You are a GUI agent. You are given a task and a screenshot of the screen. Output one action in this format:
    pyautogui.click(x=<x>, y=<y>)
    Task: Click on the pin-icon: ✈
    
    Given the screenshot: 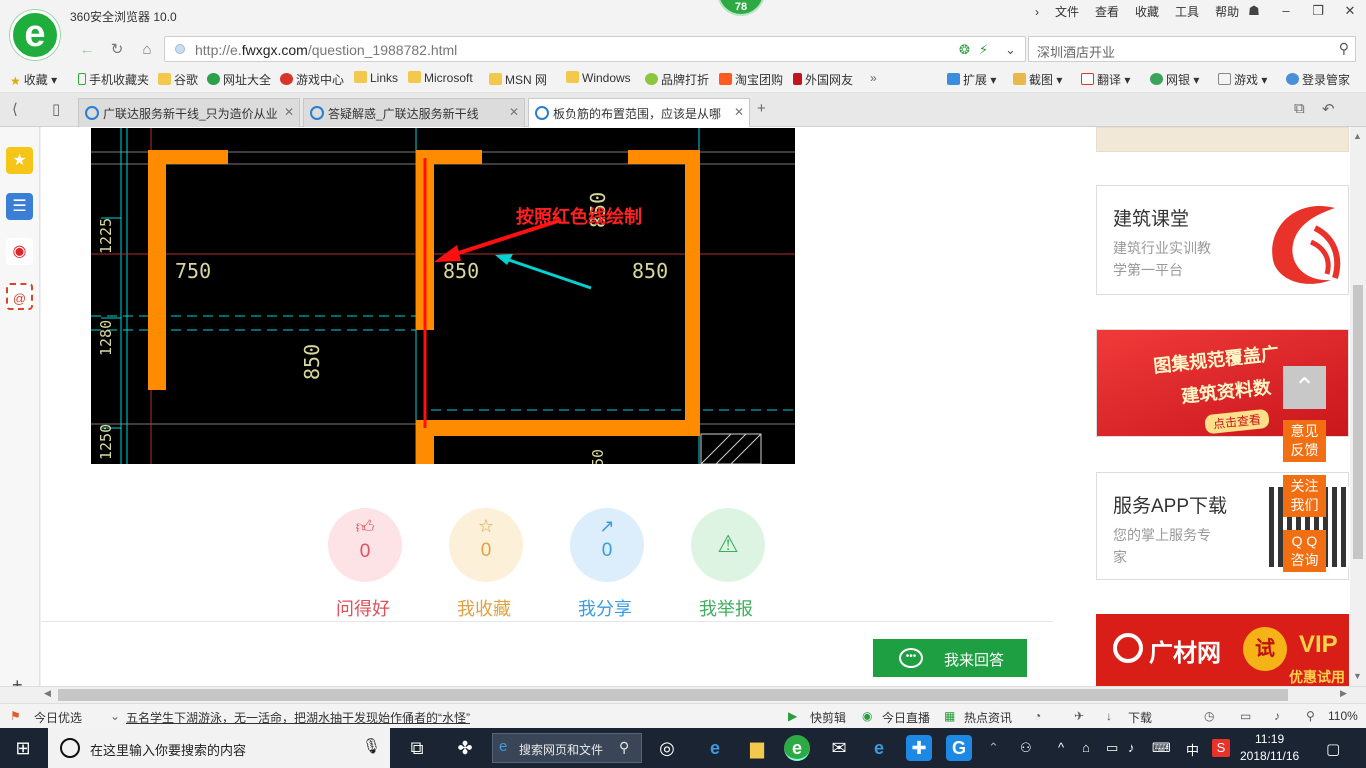 What is the action you would take?
    pyautogui.click(x=1079, y=716)
    